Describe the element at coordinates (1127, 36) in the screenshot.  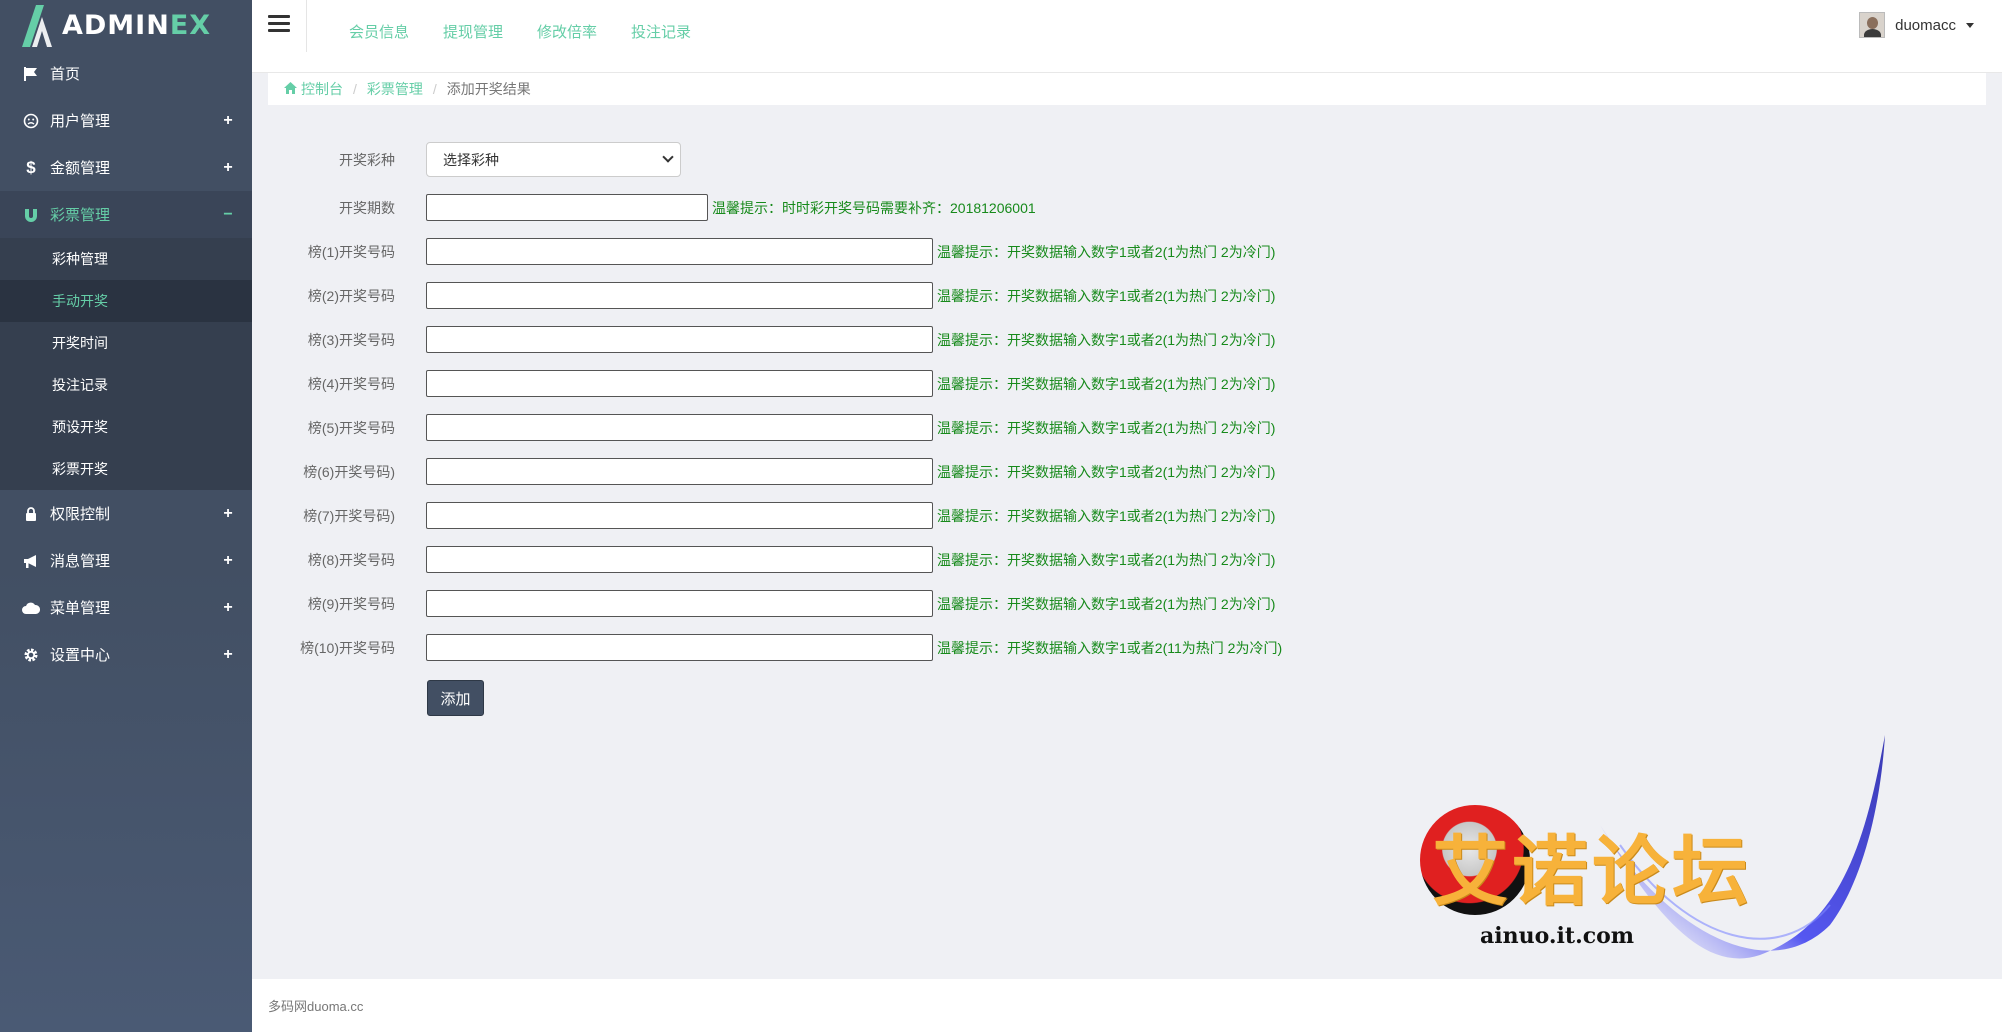
I see `top-header: 会员信息 提现管理 修改倍率 投注记录 duomacc` at that location.